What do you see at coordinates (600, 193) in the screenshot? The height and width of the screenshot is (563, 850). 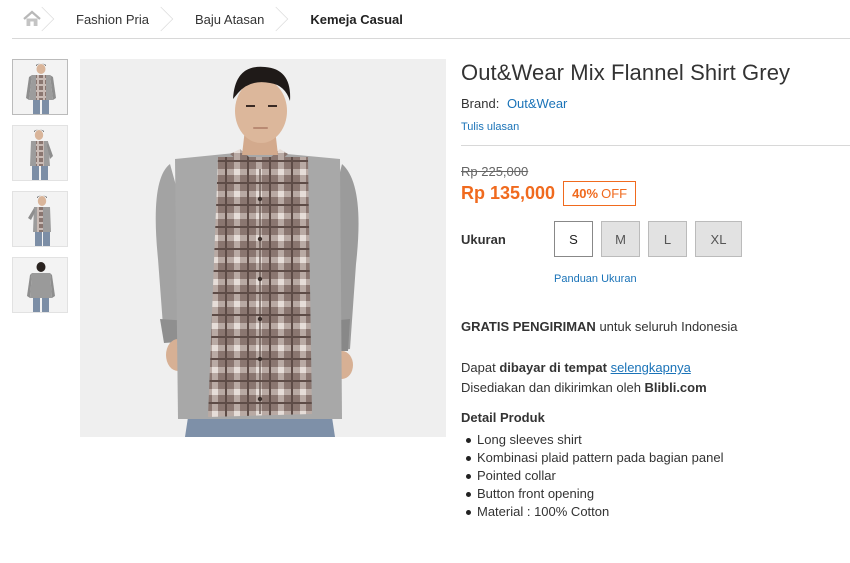 I see `discount-badge: 40% OFF` at bounding box center [600, 193].